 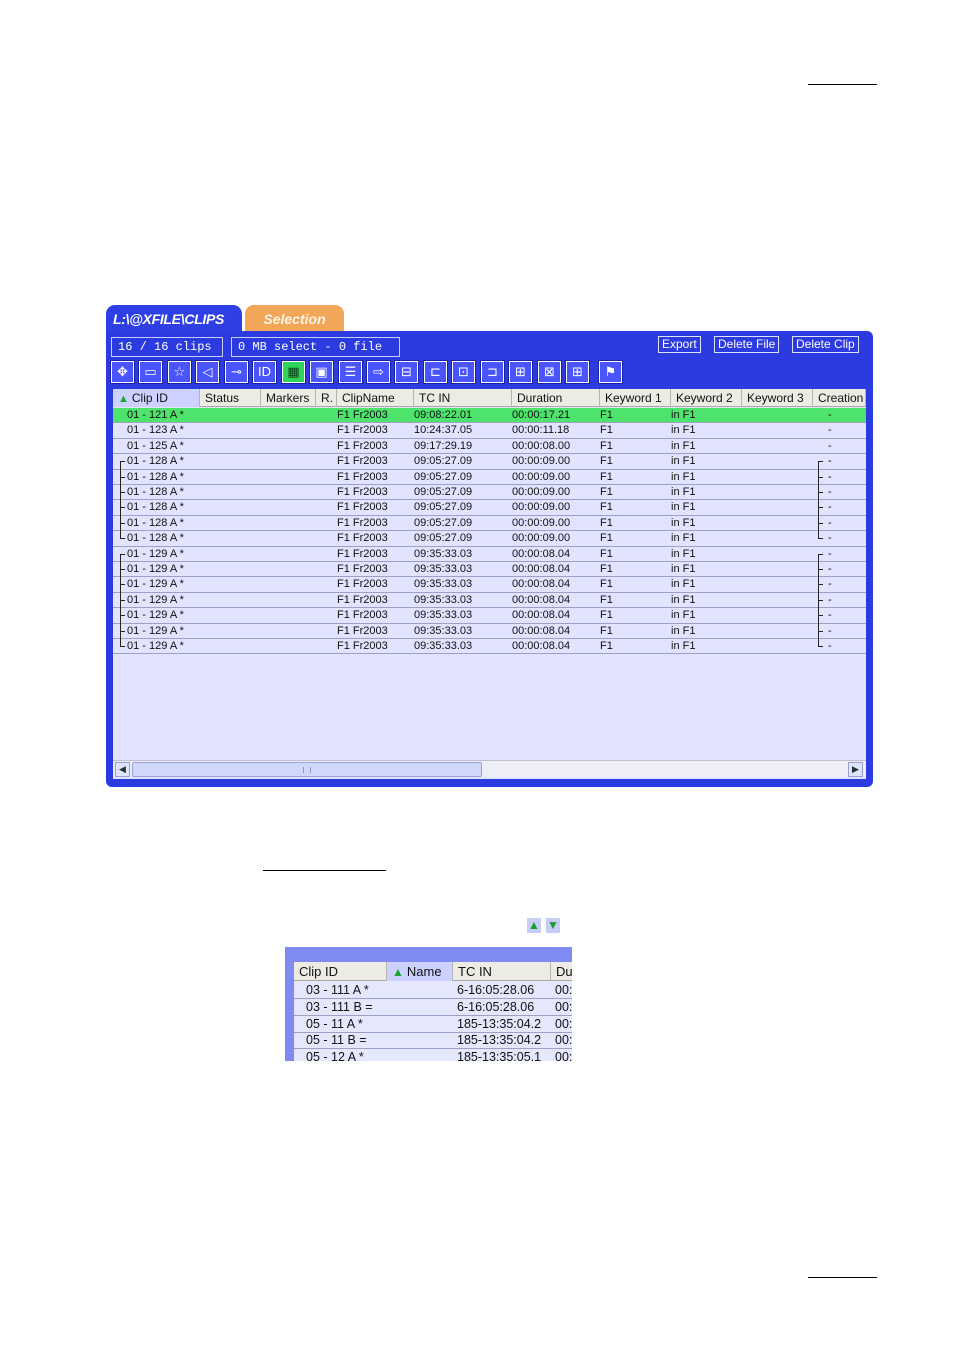 I want to click on merge-icon: ⊞, so click(x=577, y=372).